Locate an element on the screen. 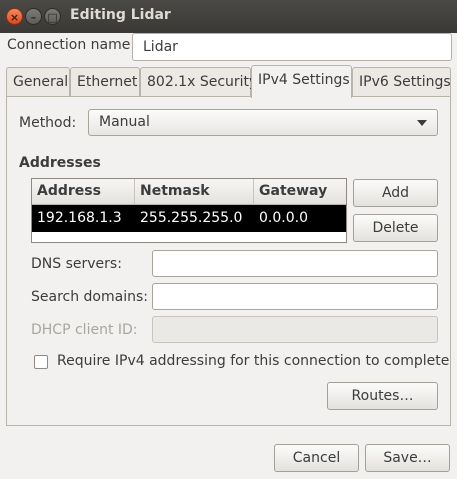 The width and height of the screenshot is (457, 479). tab-ipv6-settings: IPv6 Settings is located at coordinates (401, 82).